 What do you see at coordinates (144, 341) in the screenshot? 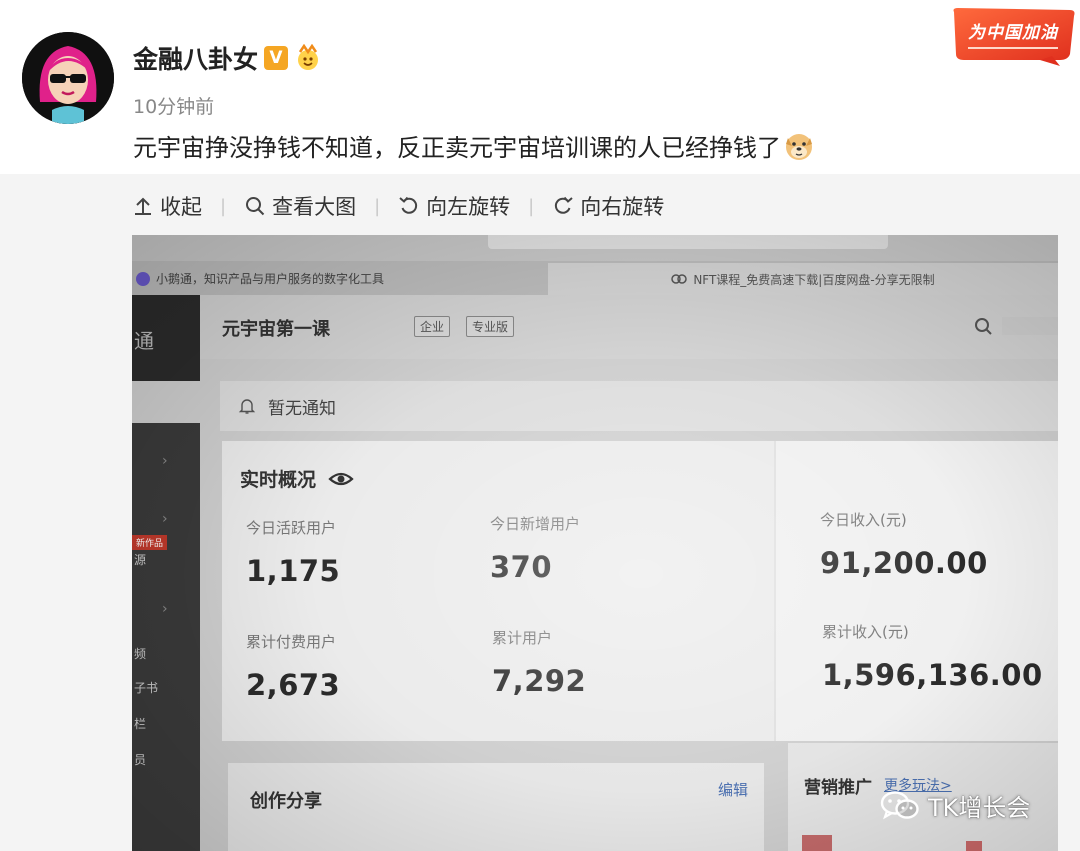
I see `sidebar-fragment-0: 通` at bounding box center [144, 341].